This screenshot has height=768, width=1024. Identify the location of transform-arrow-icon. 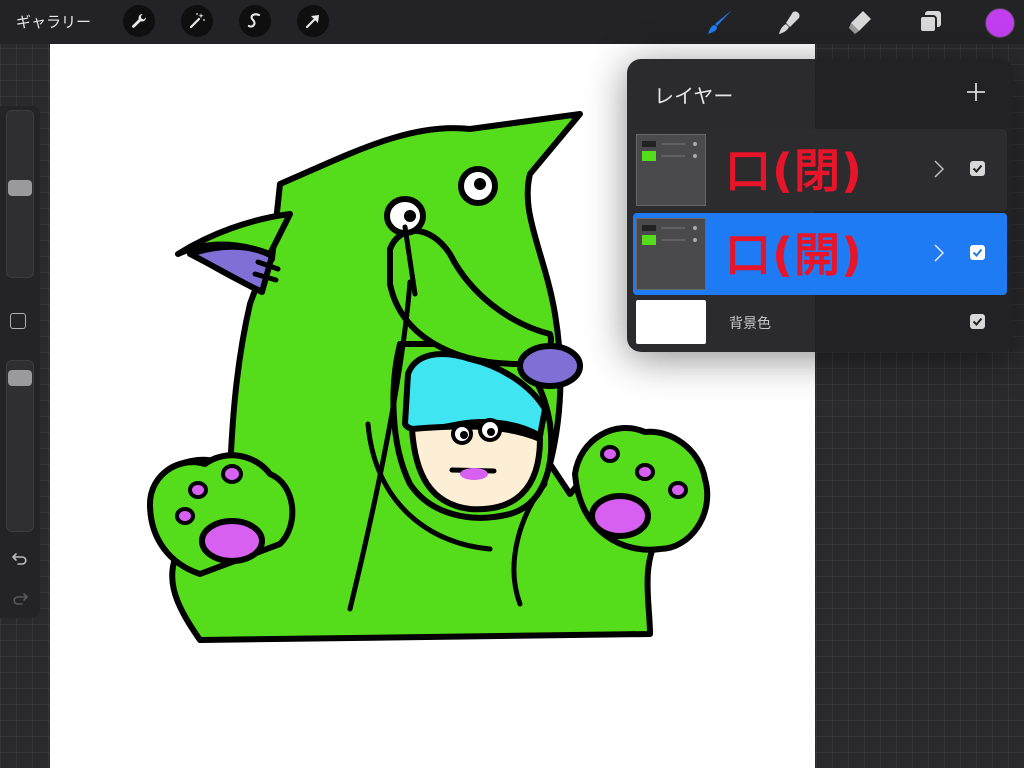
(312, 22).